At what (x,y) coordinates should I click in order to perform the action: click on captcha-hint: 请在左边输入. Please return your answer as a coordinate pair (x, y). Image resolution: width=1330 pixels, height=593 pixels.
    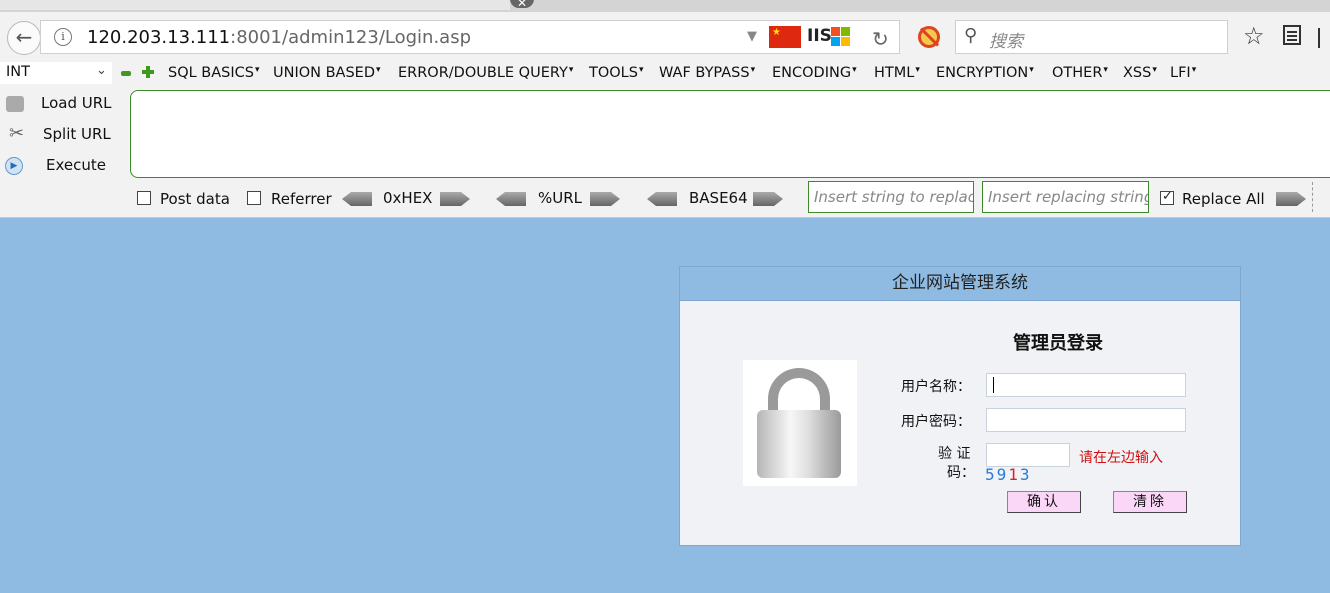
    Looking at the image, I should click on (1121, 458).